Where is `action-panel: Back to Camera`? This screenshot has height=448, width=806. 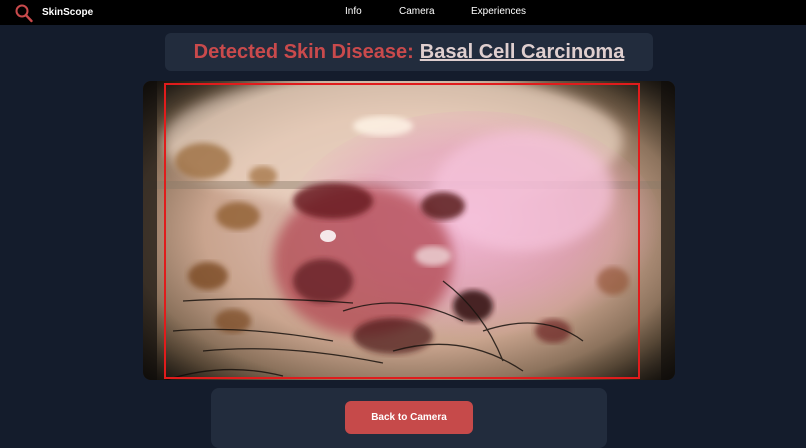 action-panel: Back to Camera is located at coordinates (409, 418).